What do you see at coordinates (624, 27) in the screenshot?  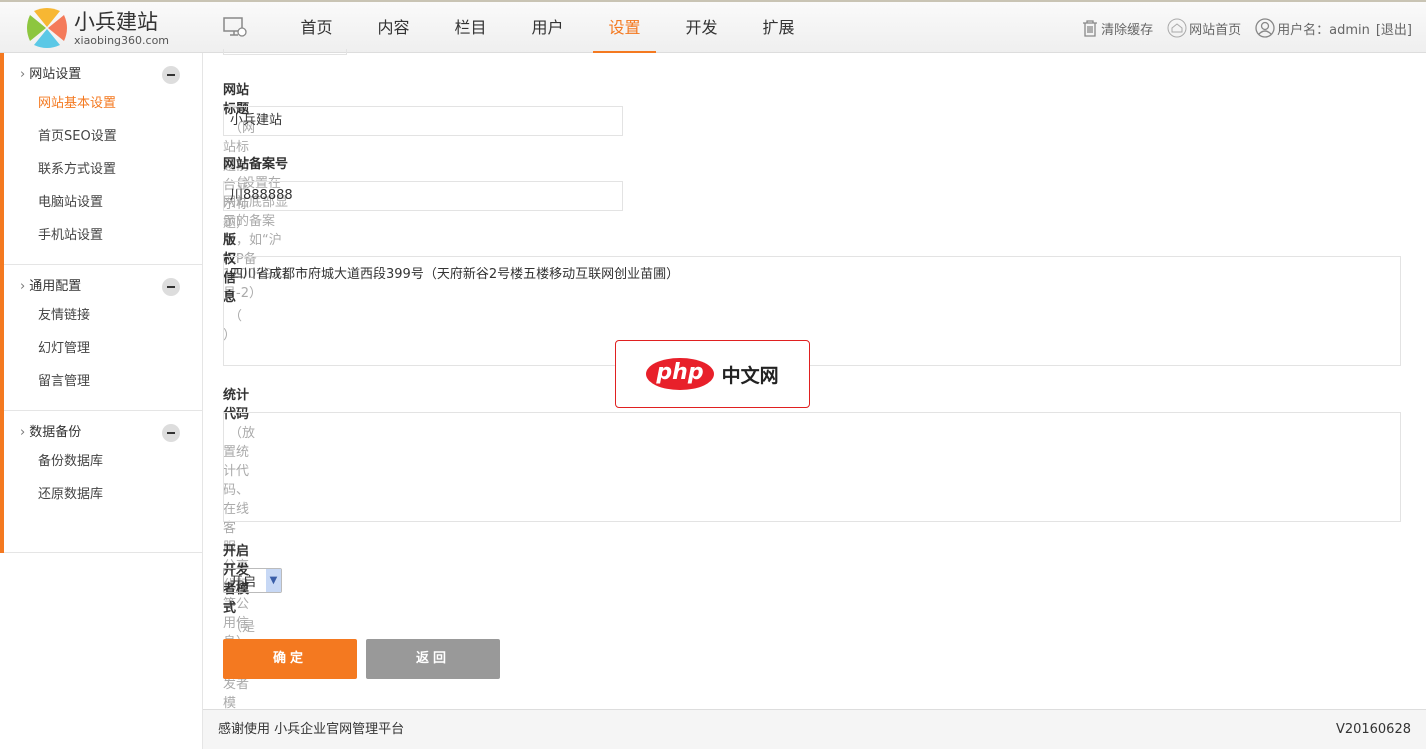 I see `nav-settings: 设置` at bounding box center [624, 27].